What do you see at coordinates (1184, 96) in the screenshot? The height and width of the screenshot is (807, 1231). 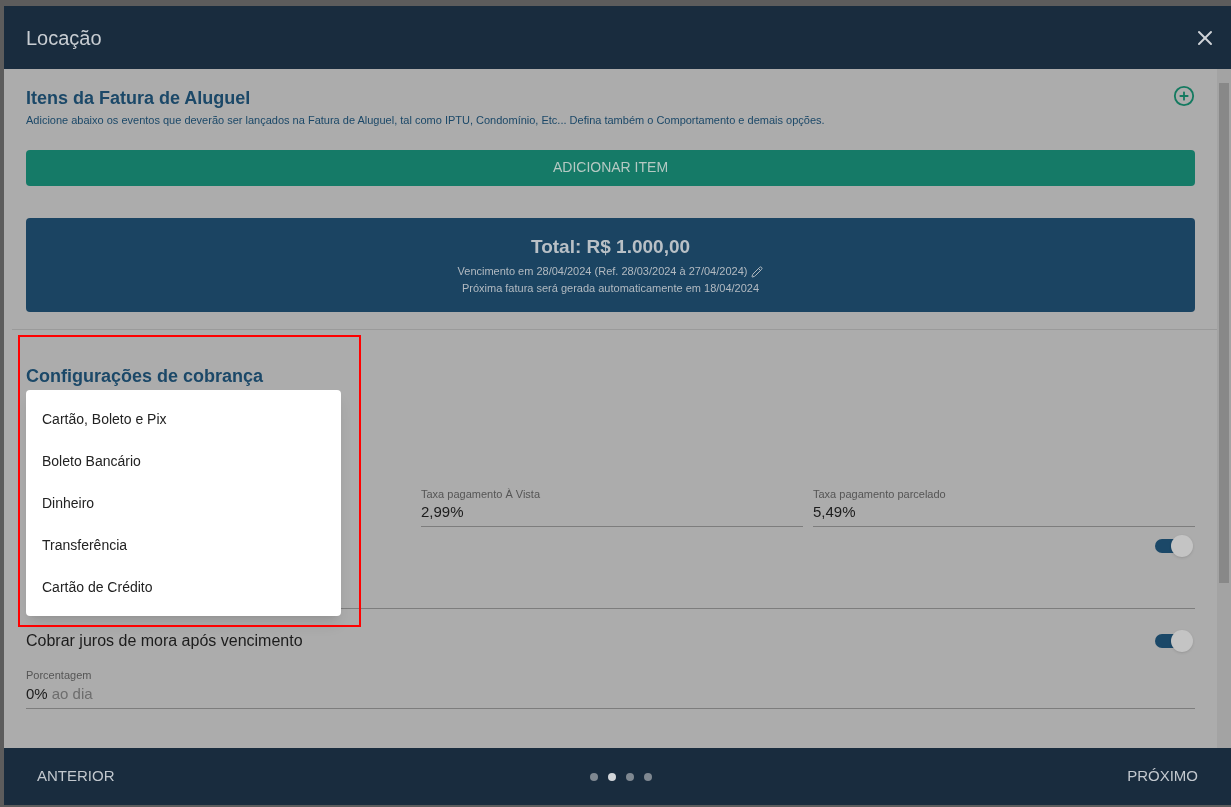 I see `plus-circle-icon` at bounding box center [1184, 96].